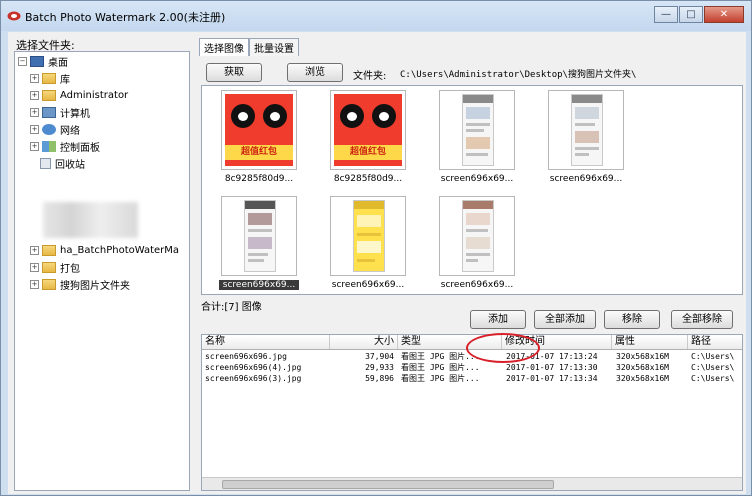  I want to click on close-button: ✕, so click(724, 14).